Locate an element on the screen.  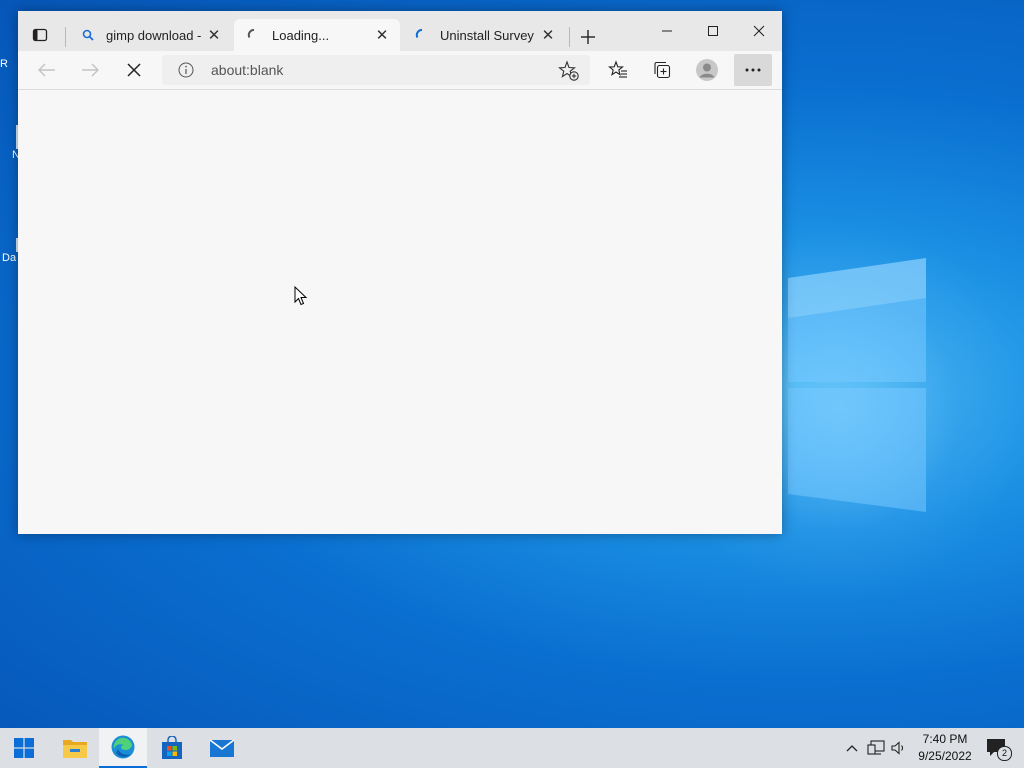
browser-toolbar: about:blank is located at coordinates (400, 70).